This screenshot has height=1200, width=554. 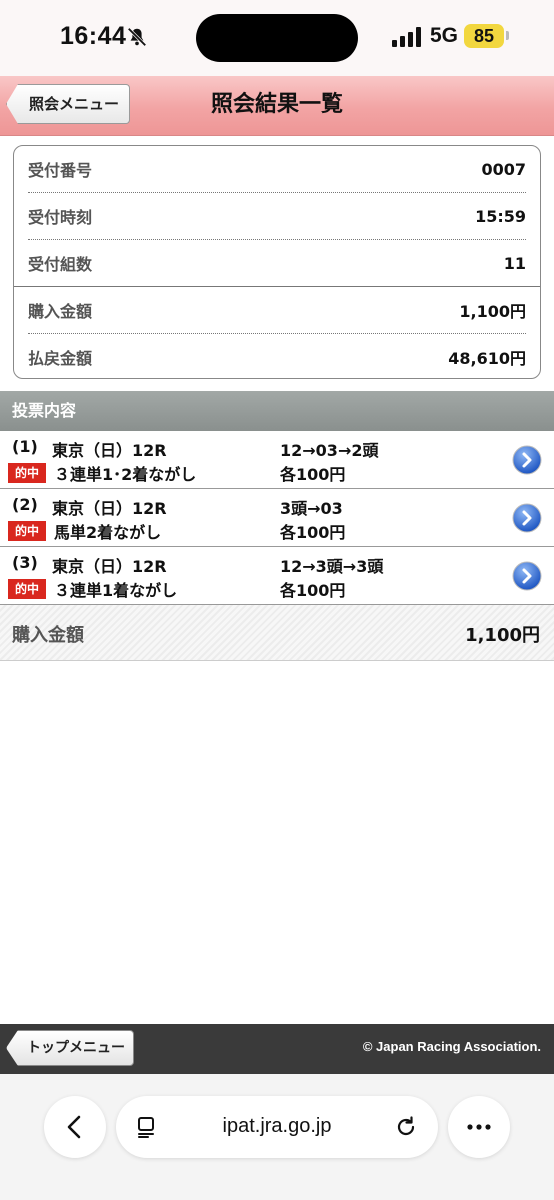 What do you see at coordinates (451, 1046) in the screenshot?
I see `copyright-text: © Japan Racing Association.` at bounding box center [451, 1046].